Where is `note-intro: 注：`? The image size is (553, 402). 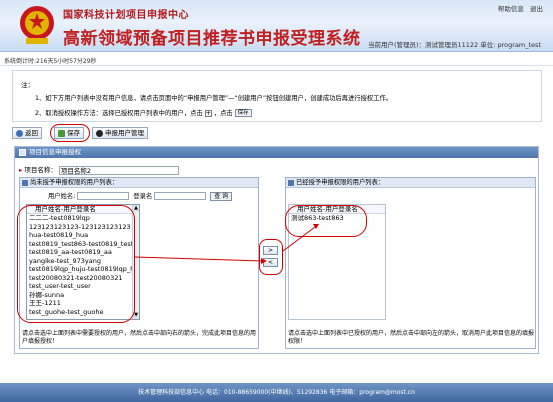 note-intro: 注： is located at coordinates (27, 85).